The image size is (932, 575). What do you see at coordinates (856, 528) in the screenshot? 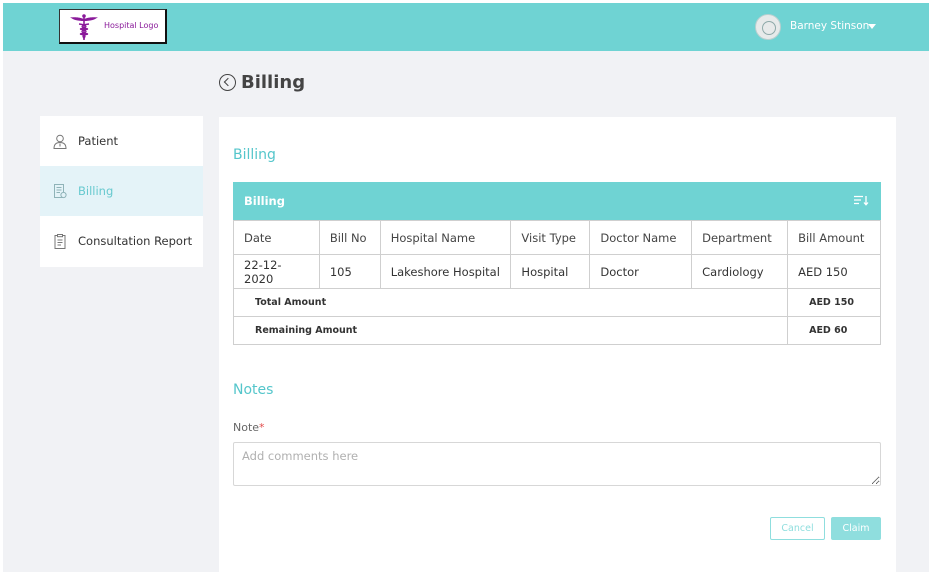
I see `claim-button: Claim` at bounding box center [856, 528].